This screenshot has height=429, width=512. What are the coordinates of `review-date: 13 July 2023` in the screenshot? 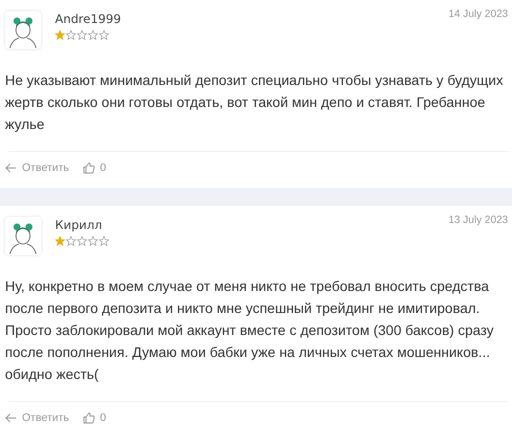 It's located at (478, 220).